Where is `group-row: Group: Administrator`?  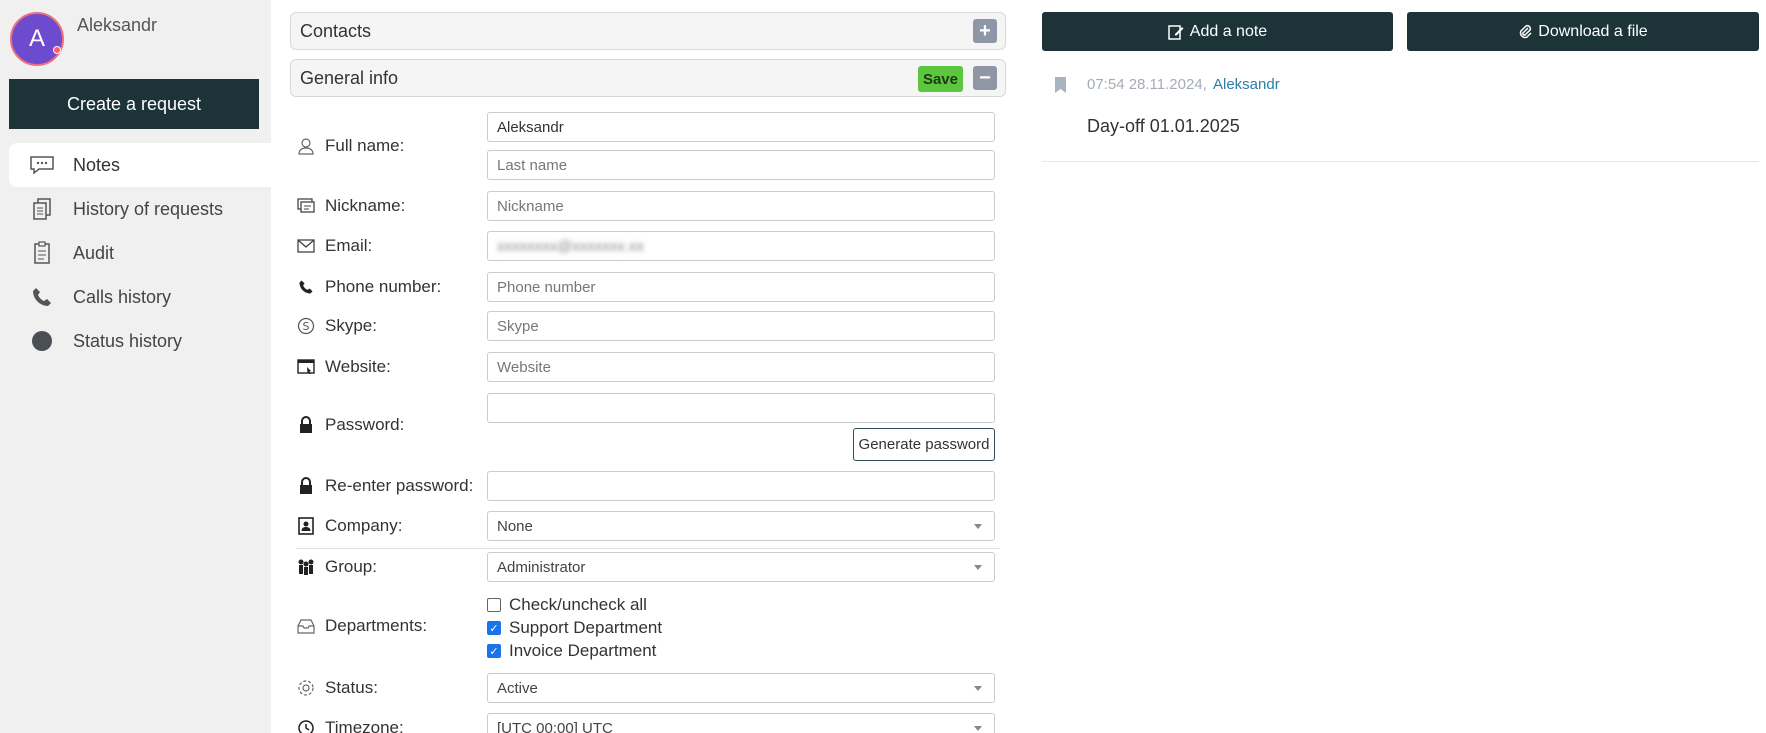 group-row: Group: Administrator is located at coordinates (646, 567).